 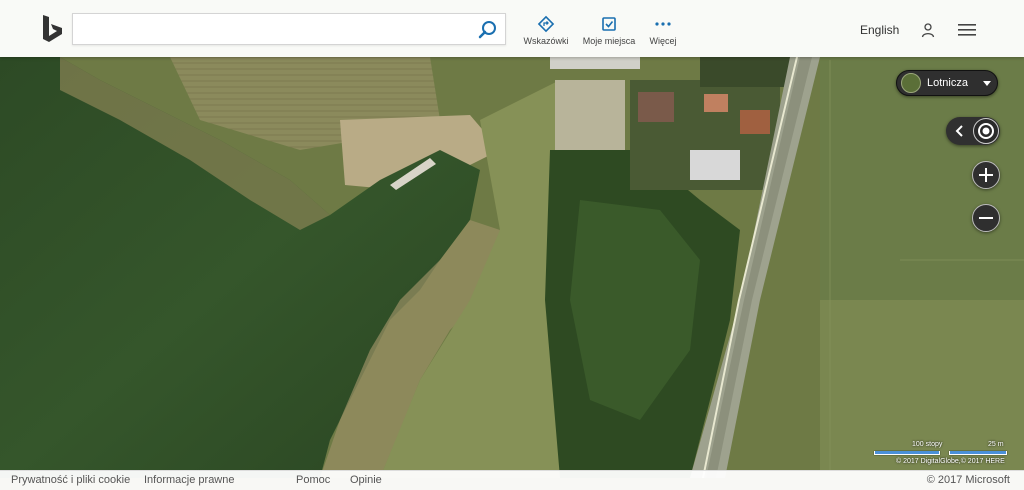 I want to click on search-button, so click(x=488, y=30).